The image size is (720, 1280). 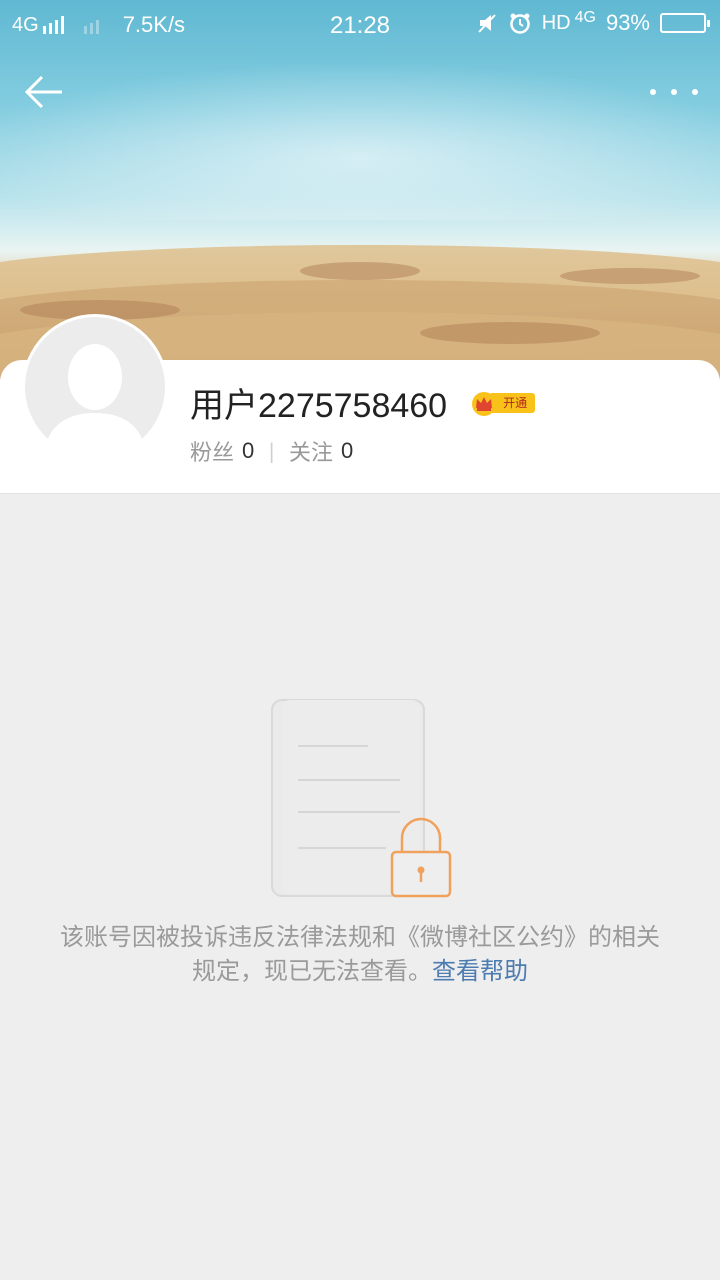 I want to click on mute-icon, so click(x=486, y=23).